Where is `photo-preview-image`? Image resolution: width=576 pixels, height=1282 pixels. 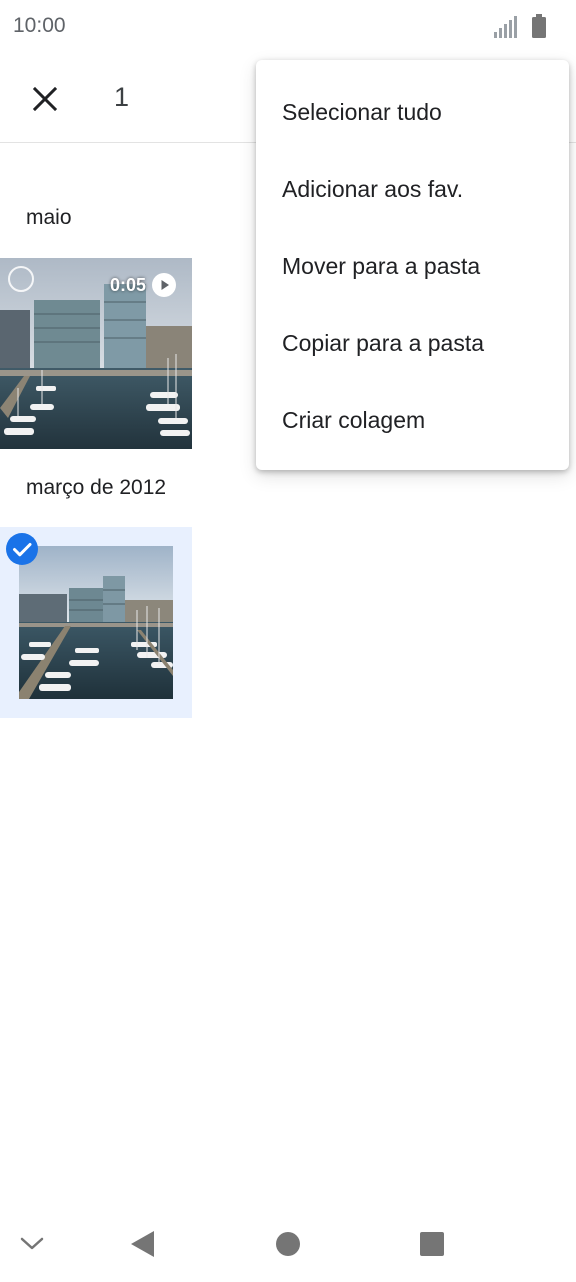
photo-preview-image is located at coordinates (96, 622).